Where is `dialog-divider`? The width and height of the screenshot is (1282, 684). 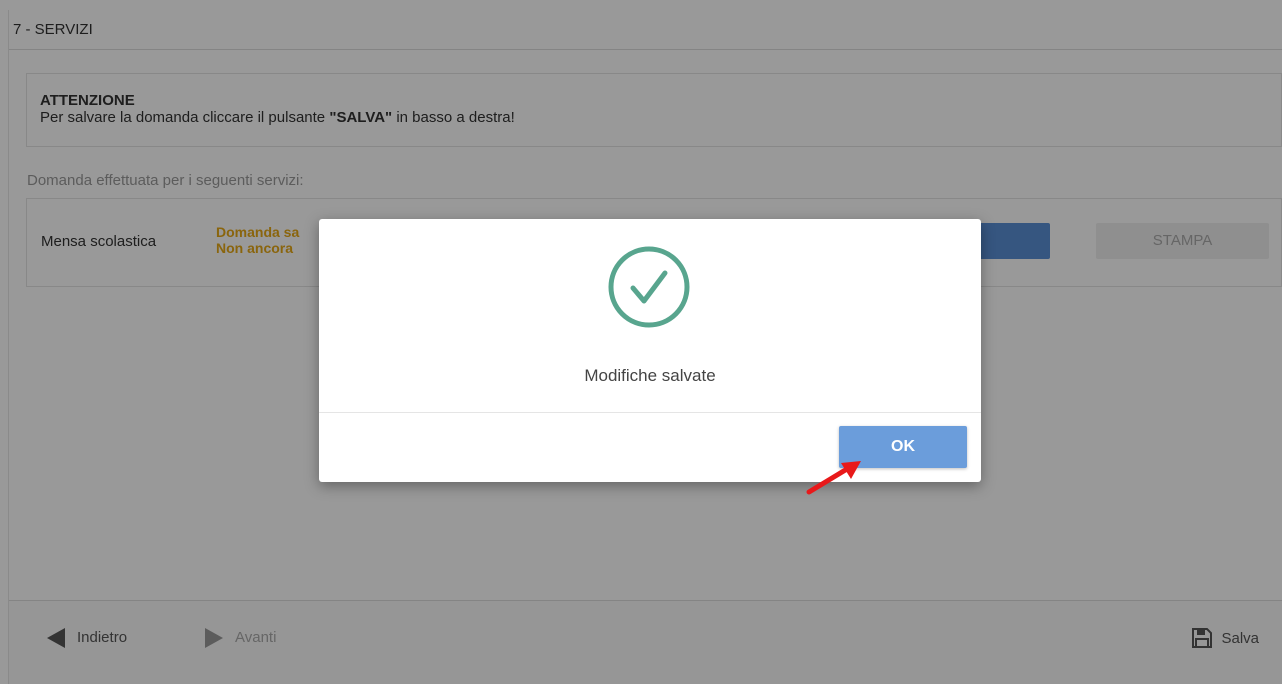 dialog-divider is located at coordinates (650, 412).